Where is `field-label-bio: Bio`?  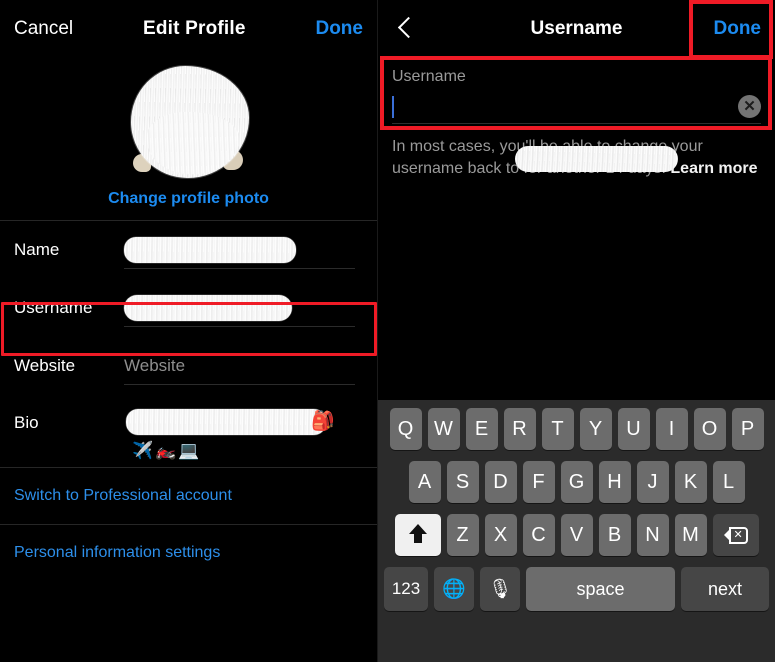
field-label-bio: Bio is located at coordinates (26, 422).